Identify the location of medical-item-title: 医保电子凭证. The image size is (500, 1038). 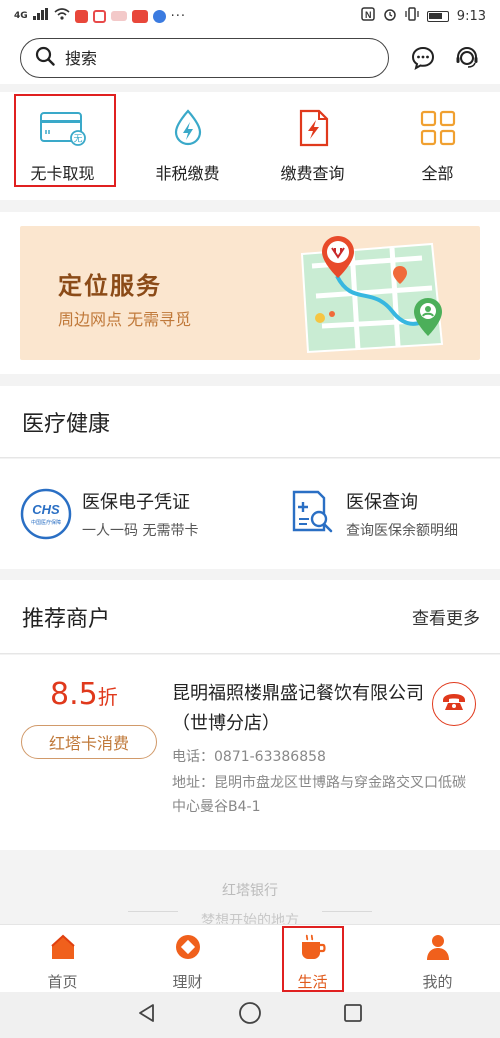
(136, 502).